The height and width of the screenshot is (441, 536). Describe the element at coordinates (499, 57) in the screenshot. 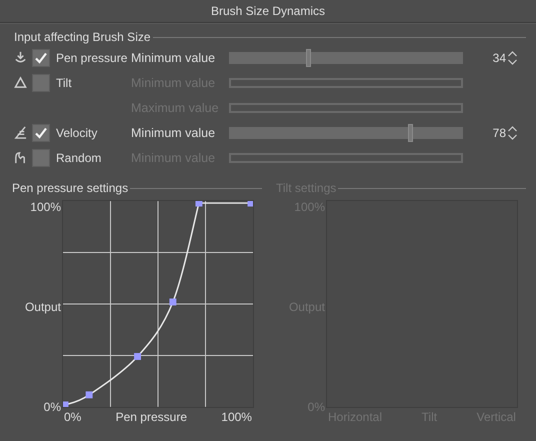

I see `value-reading: 34` at that location.